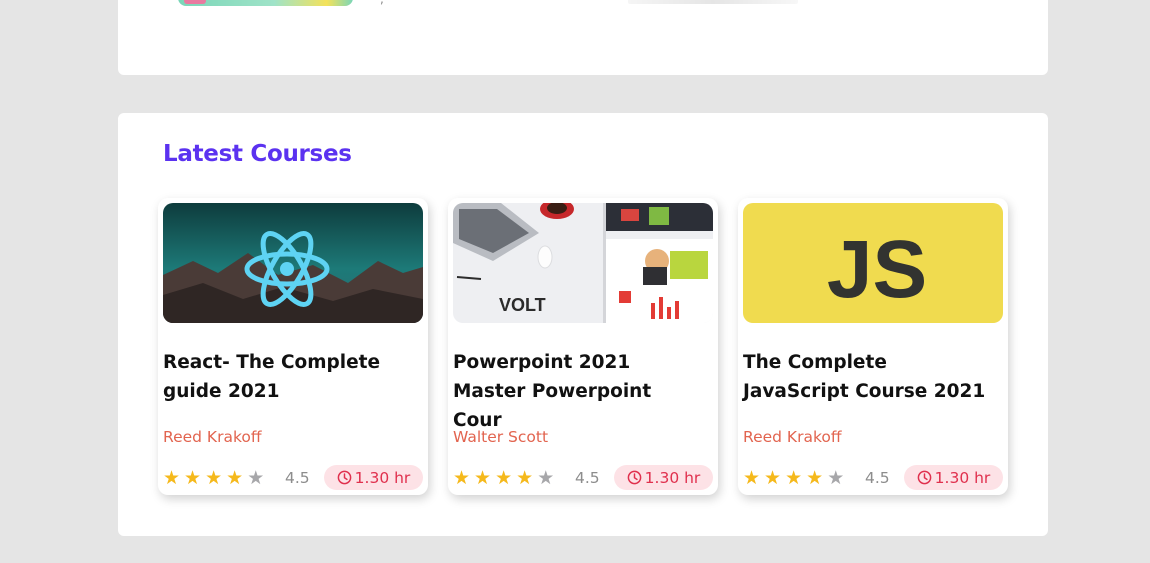  I want to click on course-thumbnail: VOLT, so click(583, 263).